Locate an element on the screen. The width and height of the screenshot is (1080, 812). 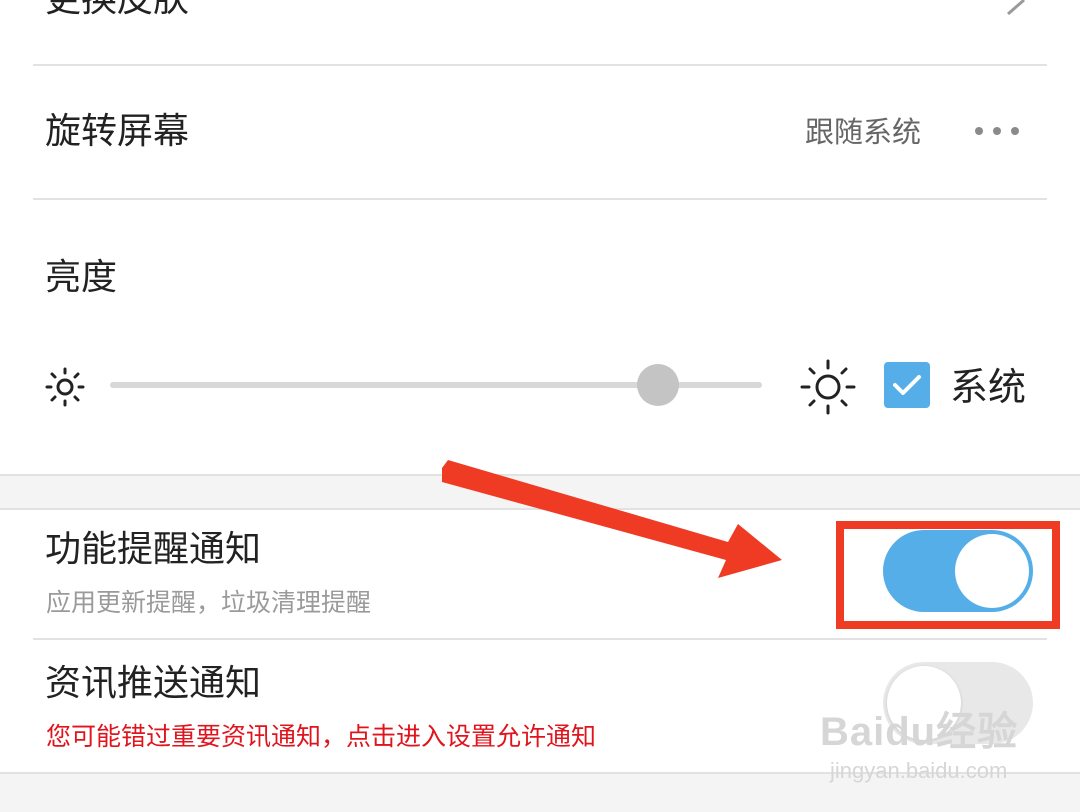
system-brightness-checkbox is located at coordinates (907, 385).